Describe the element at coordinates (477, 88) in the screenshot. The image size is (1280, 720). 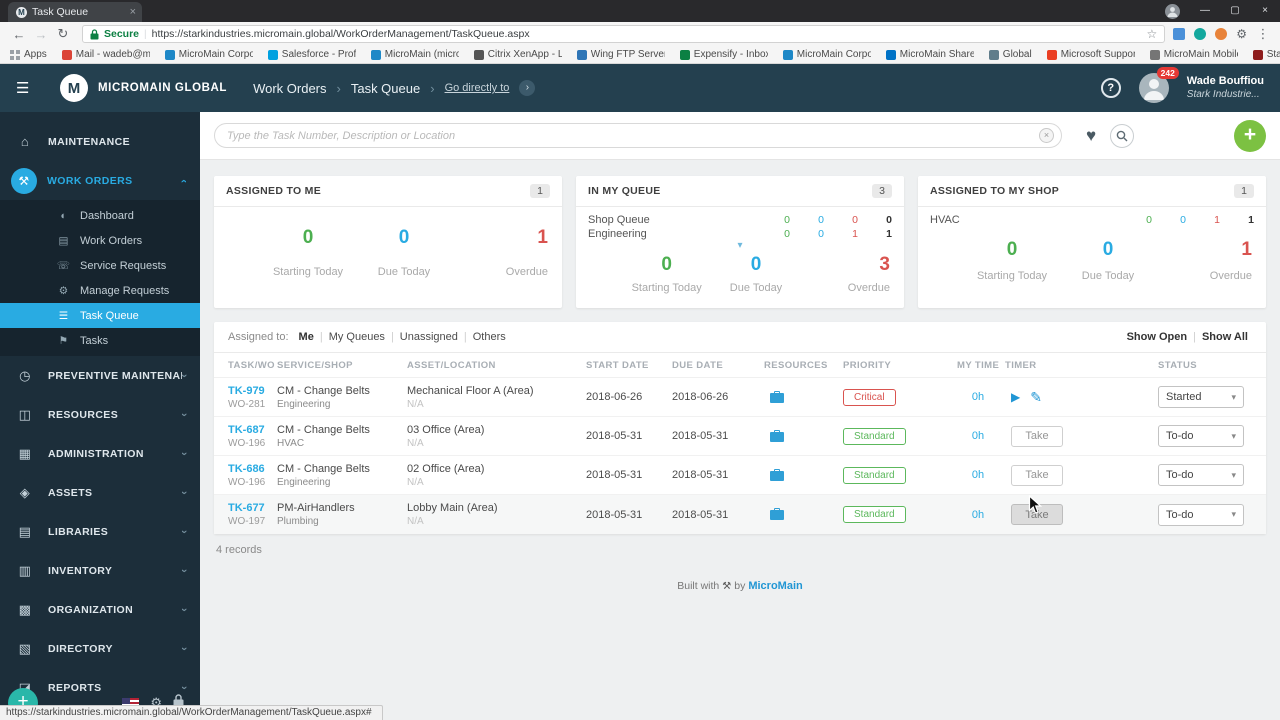
I see `go-directly-to-link: Go directly to` at that location.